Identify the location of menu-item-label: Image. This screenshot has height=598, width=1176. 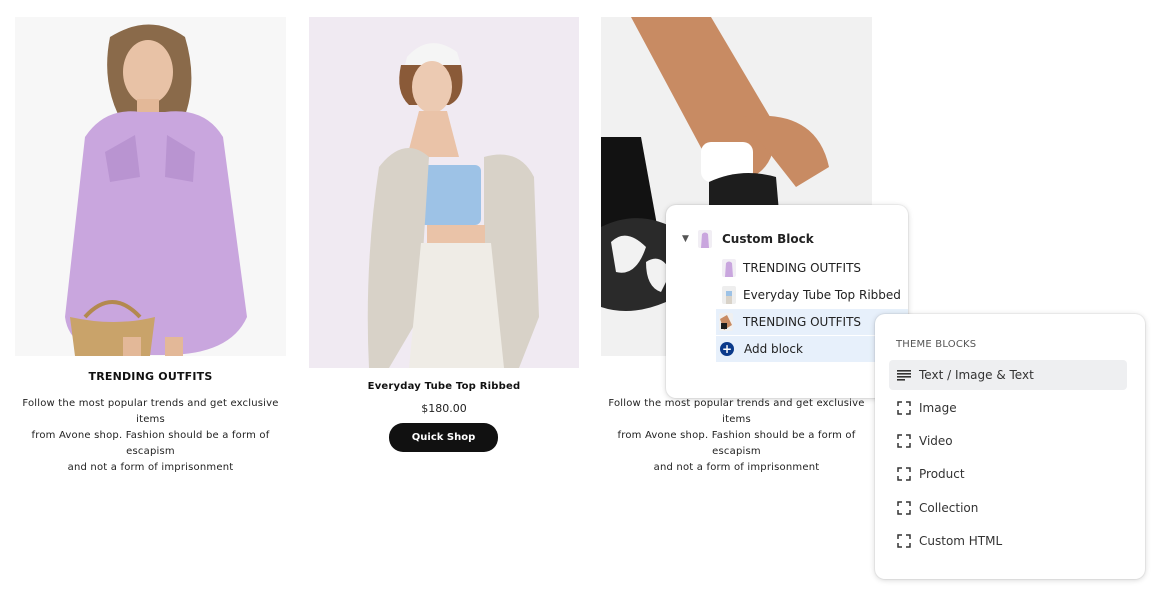
(938, 408).